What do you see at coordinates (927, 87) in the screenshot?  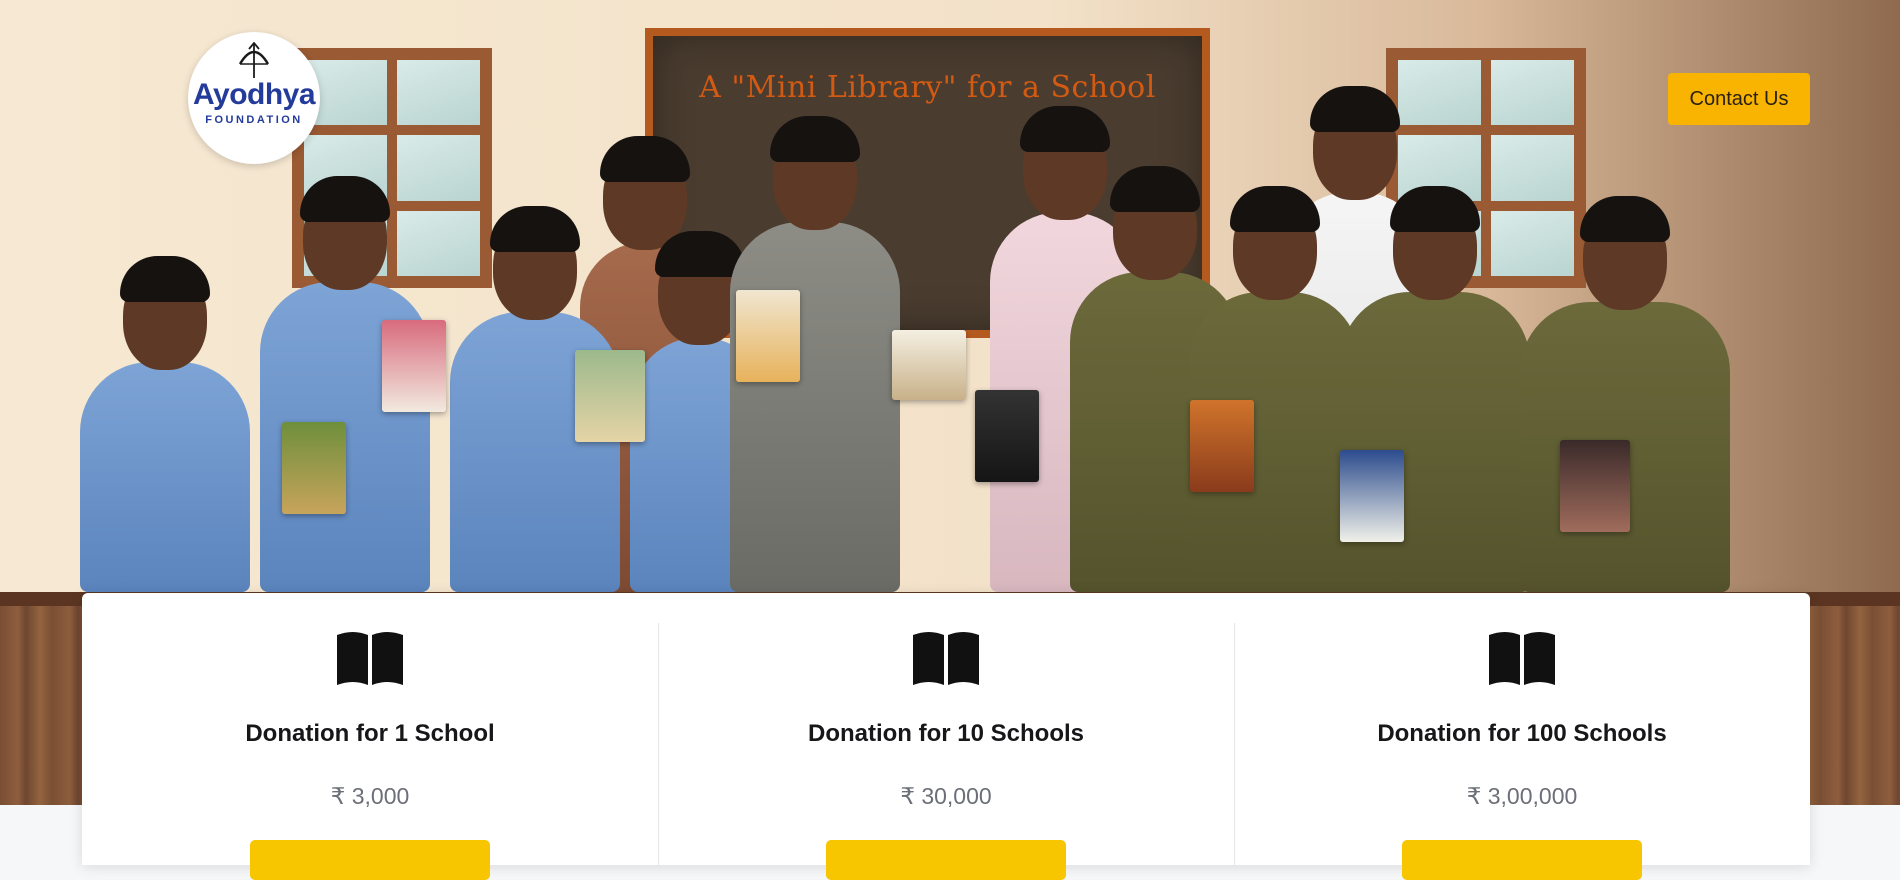 I see `board-title: A "Mini Library" for a School` at bounding box center [927, 87].